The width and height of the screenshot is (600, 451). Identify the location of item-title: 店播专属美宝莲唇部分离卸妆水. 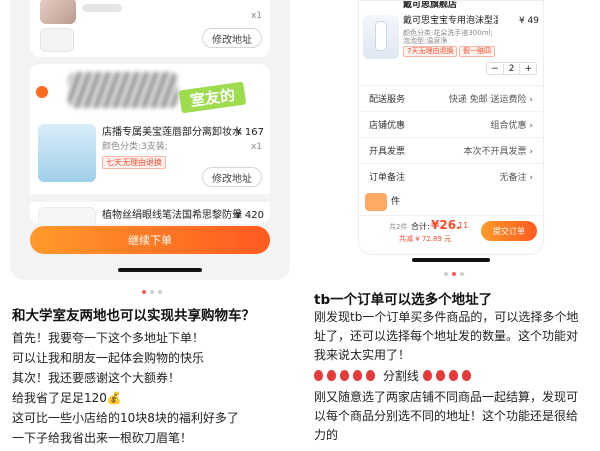
(172, 133).